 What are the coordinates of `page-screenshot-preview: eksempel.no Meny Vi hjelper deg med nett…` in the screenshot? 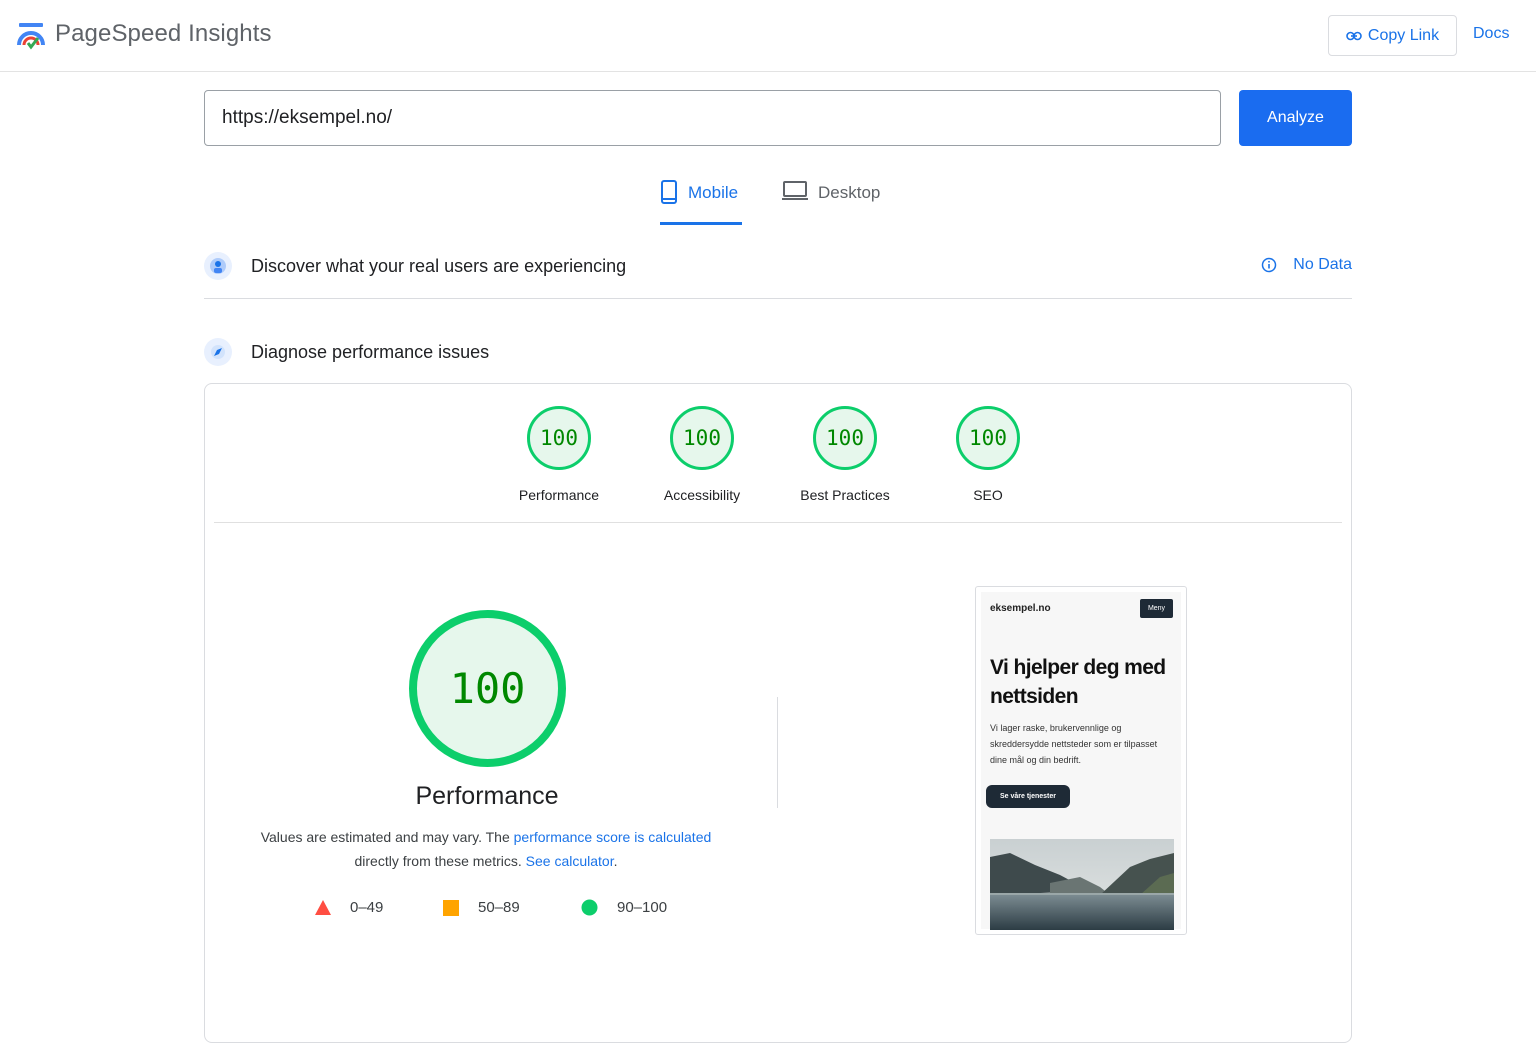 It's located at (1081, 760).